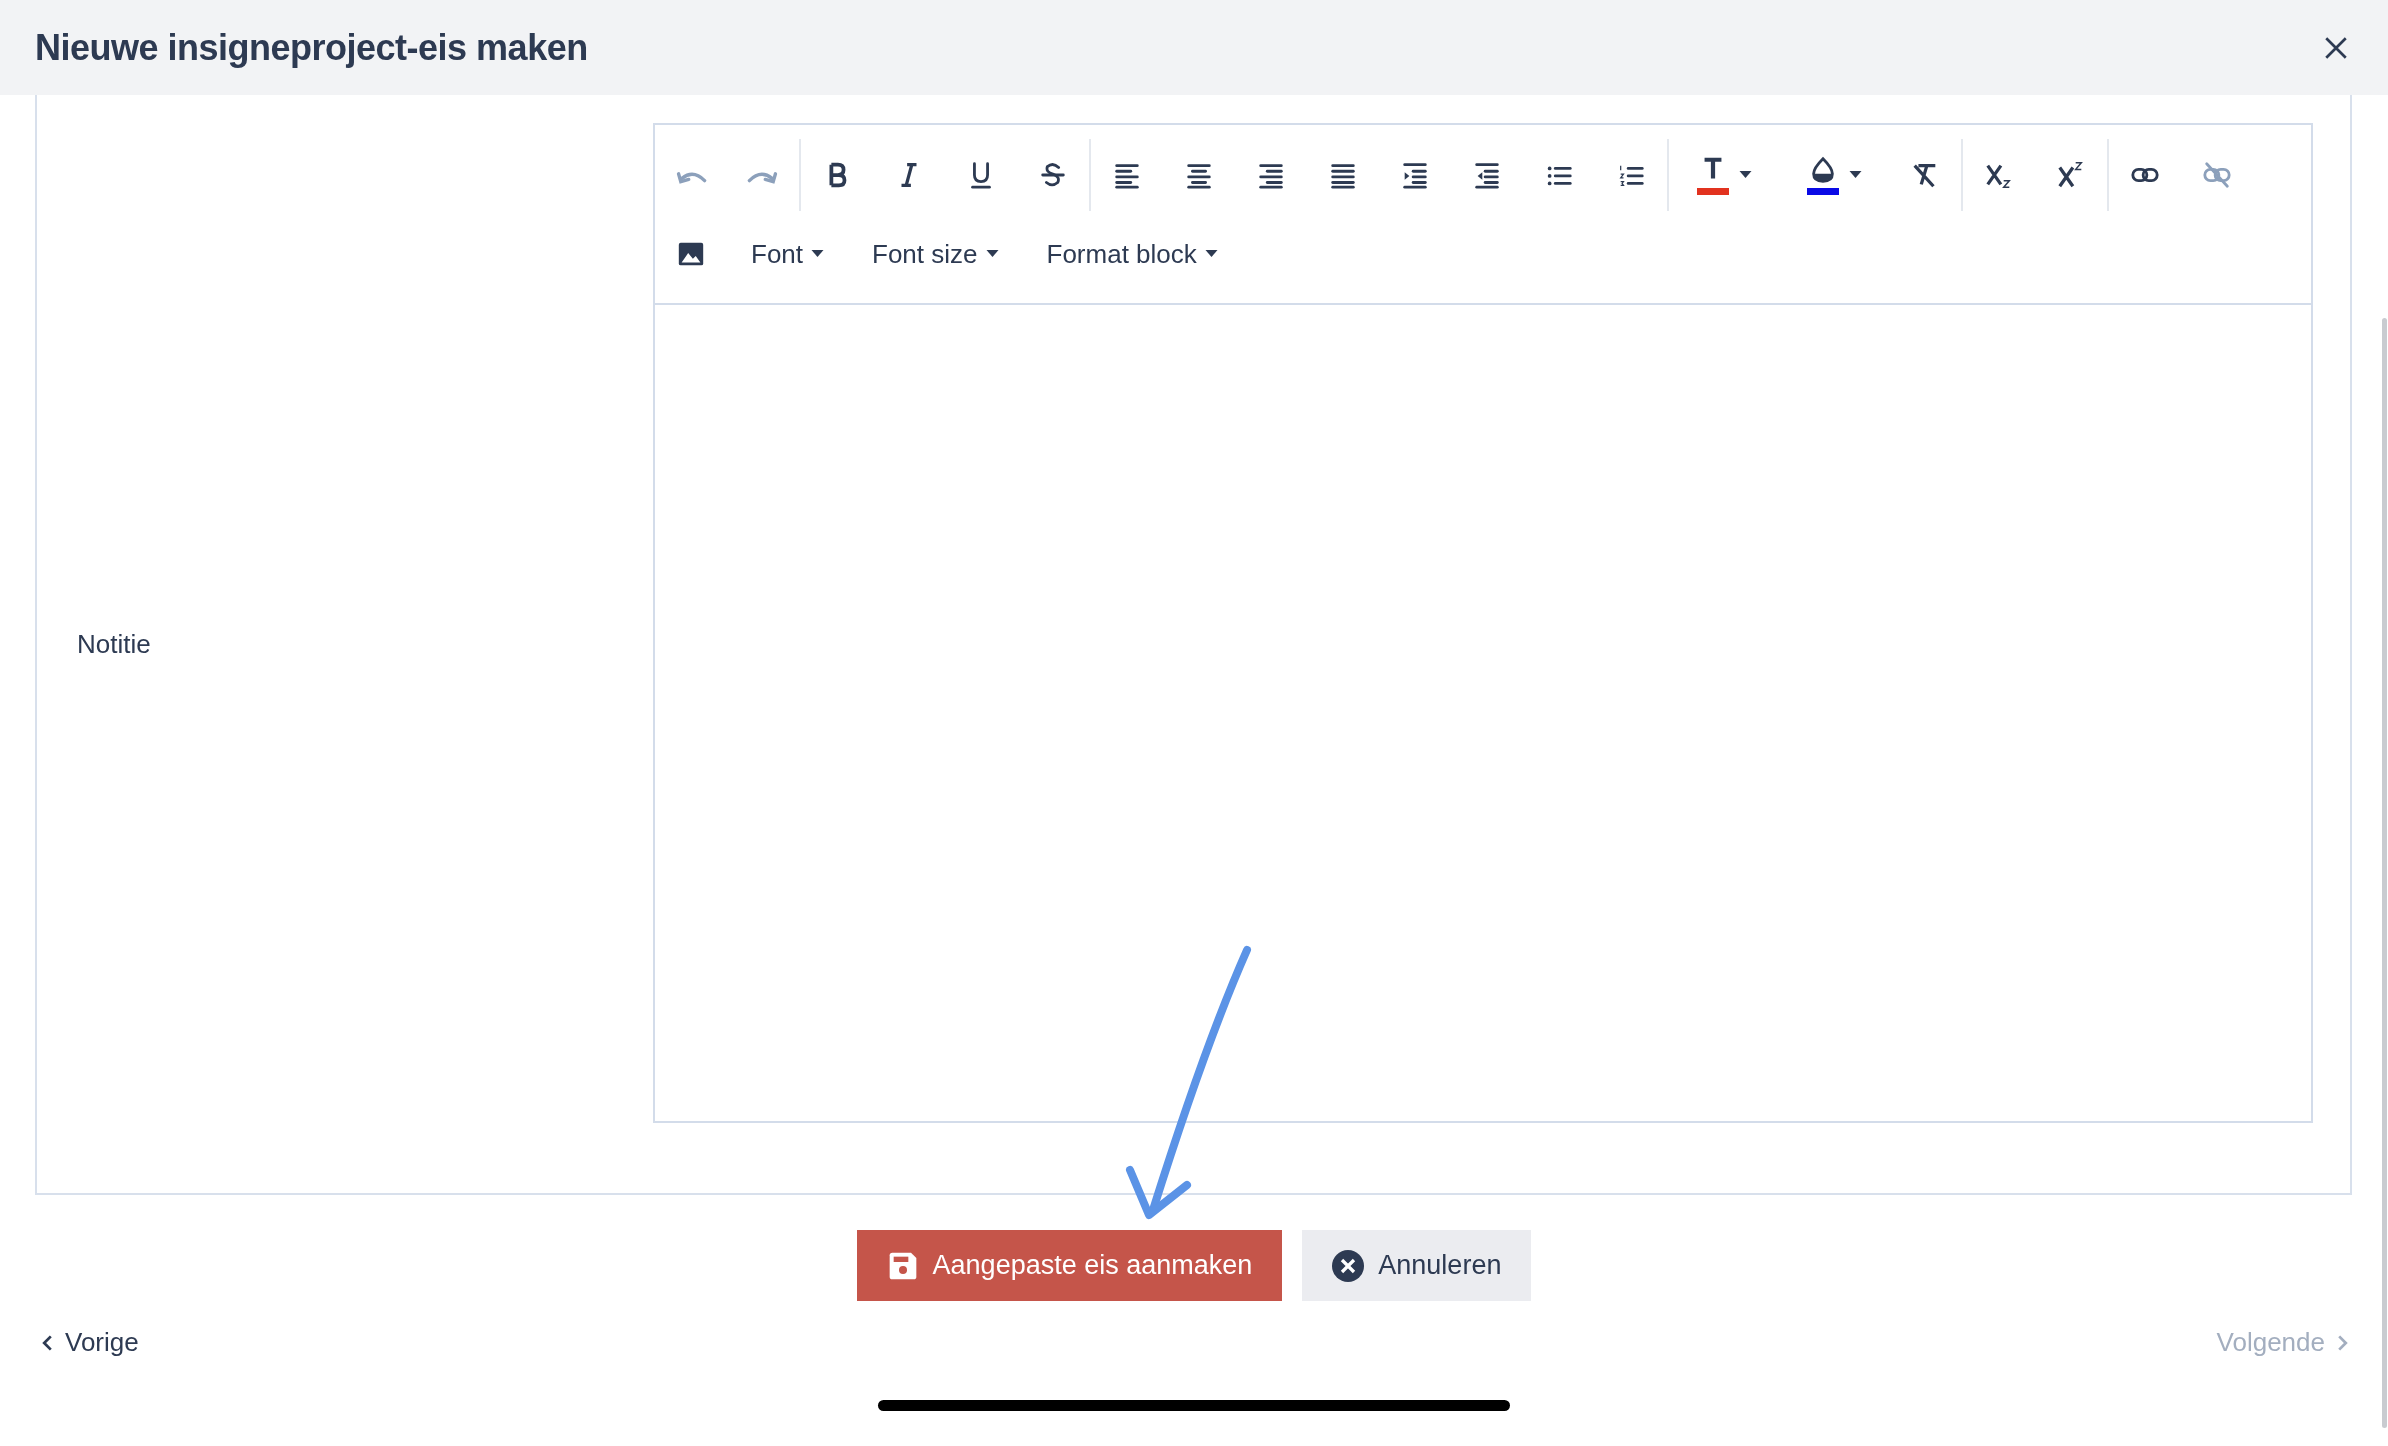 The image size is (2388, 1446). Describe the element at coordinates (114, 644) in the screenshot. I see `field-label: Notitie` at that location.